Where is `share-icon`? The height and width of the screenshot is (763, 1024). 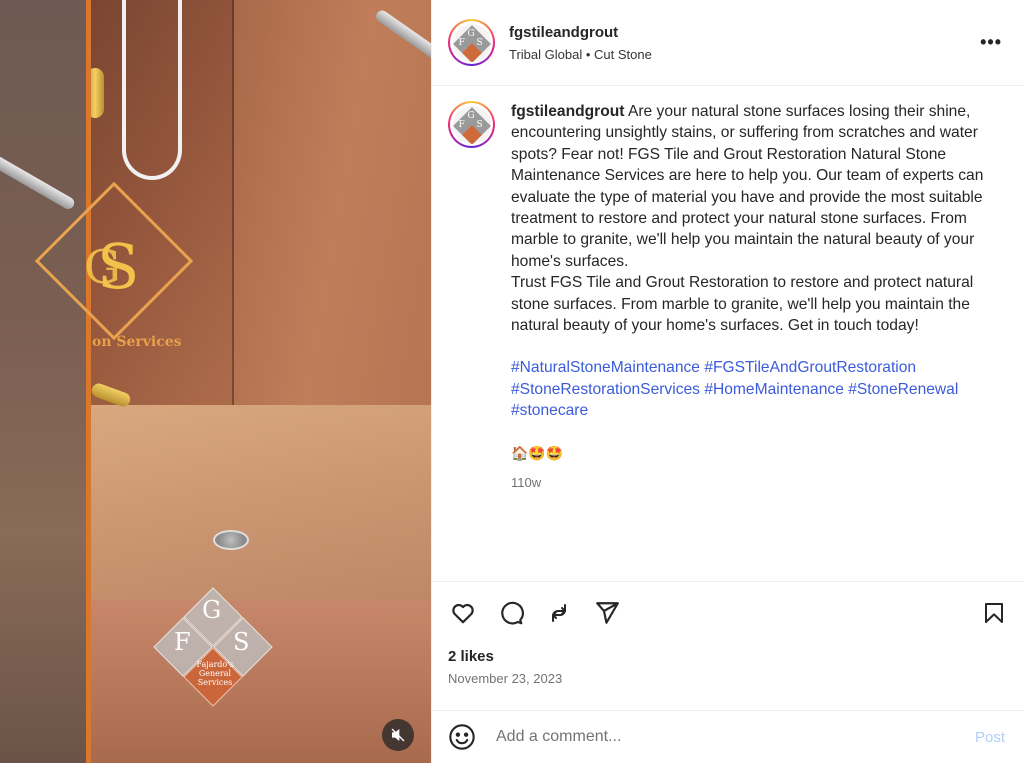 share-icon is located at coordinates (559, 613).